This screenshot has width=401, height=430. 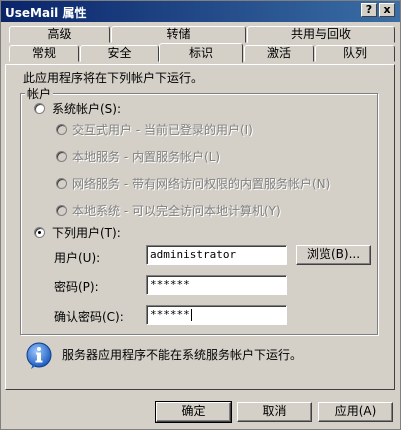 I want to click on password-input: ******, so click(x=216, y=285).